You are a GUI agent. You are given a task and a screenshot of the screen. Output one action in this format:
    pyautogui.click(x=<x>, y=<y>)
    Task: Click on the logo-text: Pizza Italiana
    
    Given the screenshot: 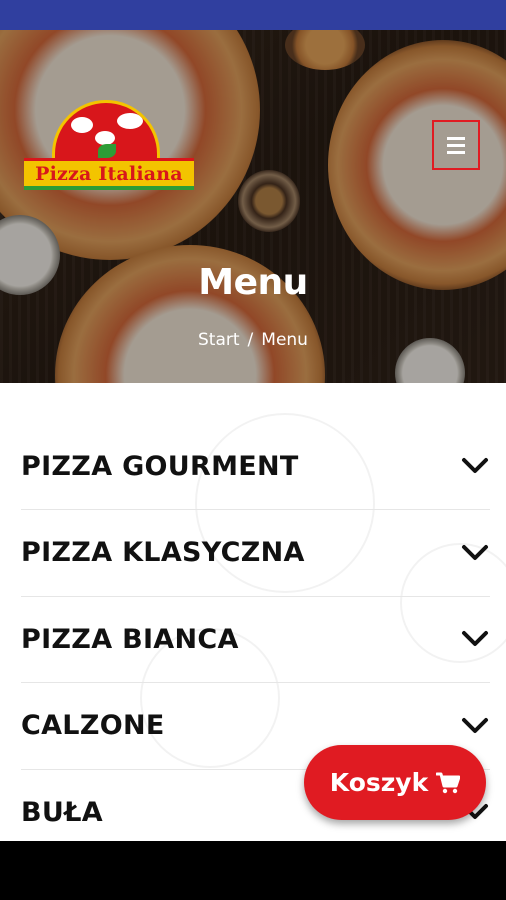 What is the action you would take?
    pyautogui.click(x=109, y=173)
    